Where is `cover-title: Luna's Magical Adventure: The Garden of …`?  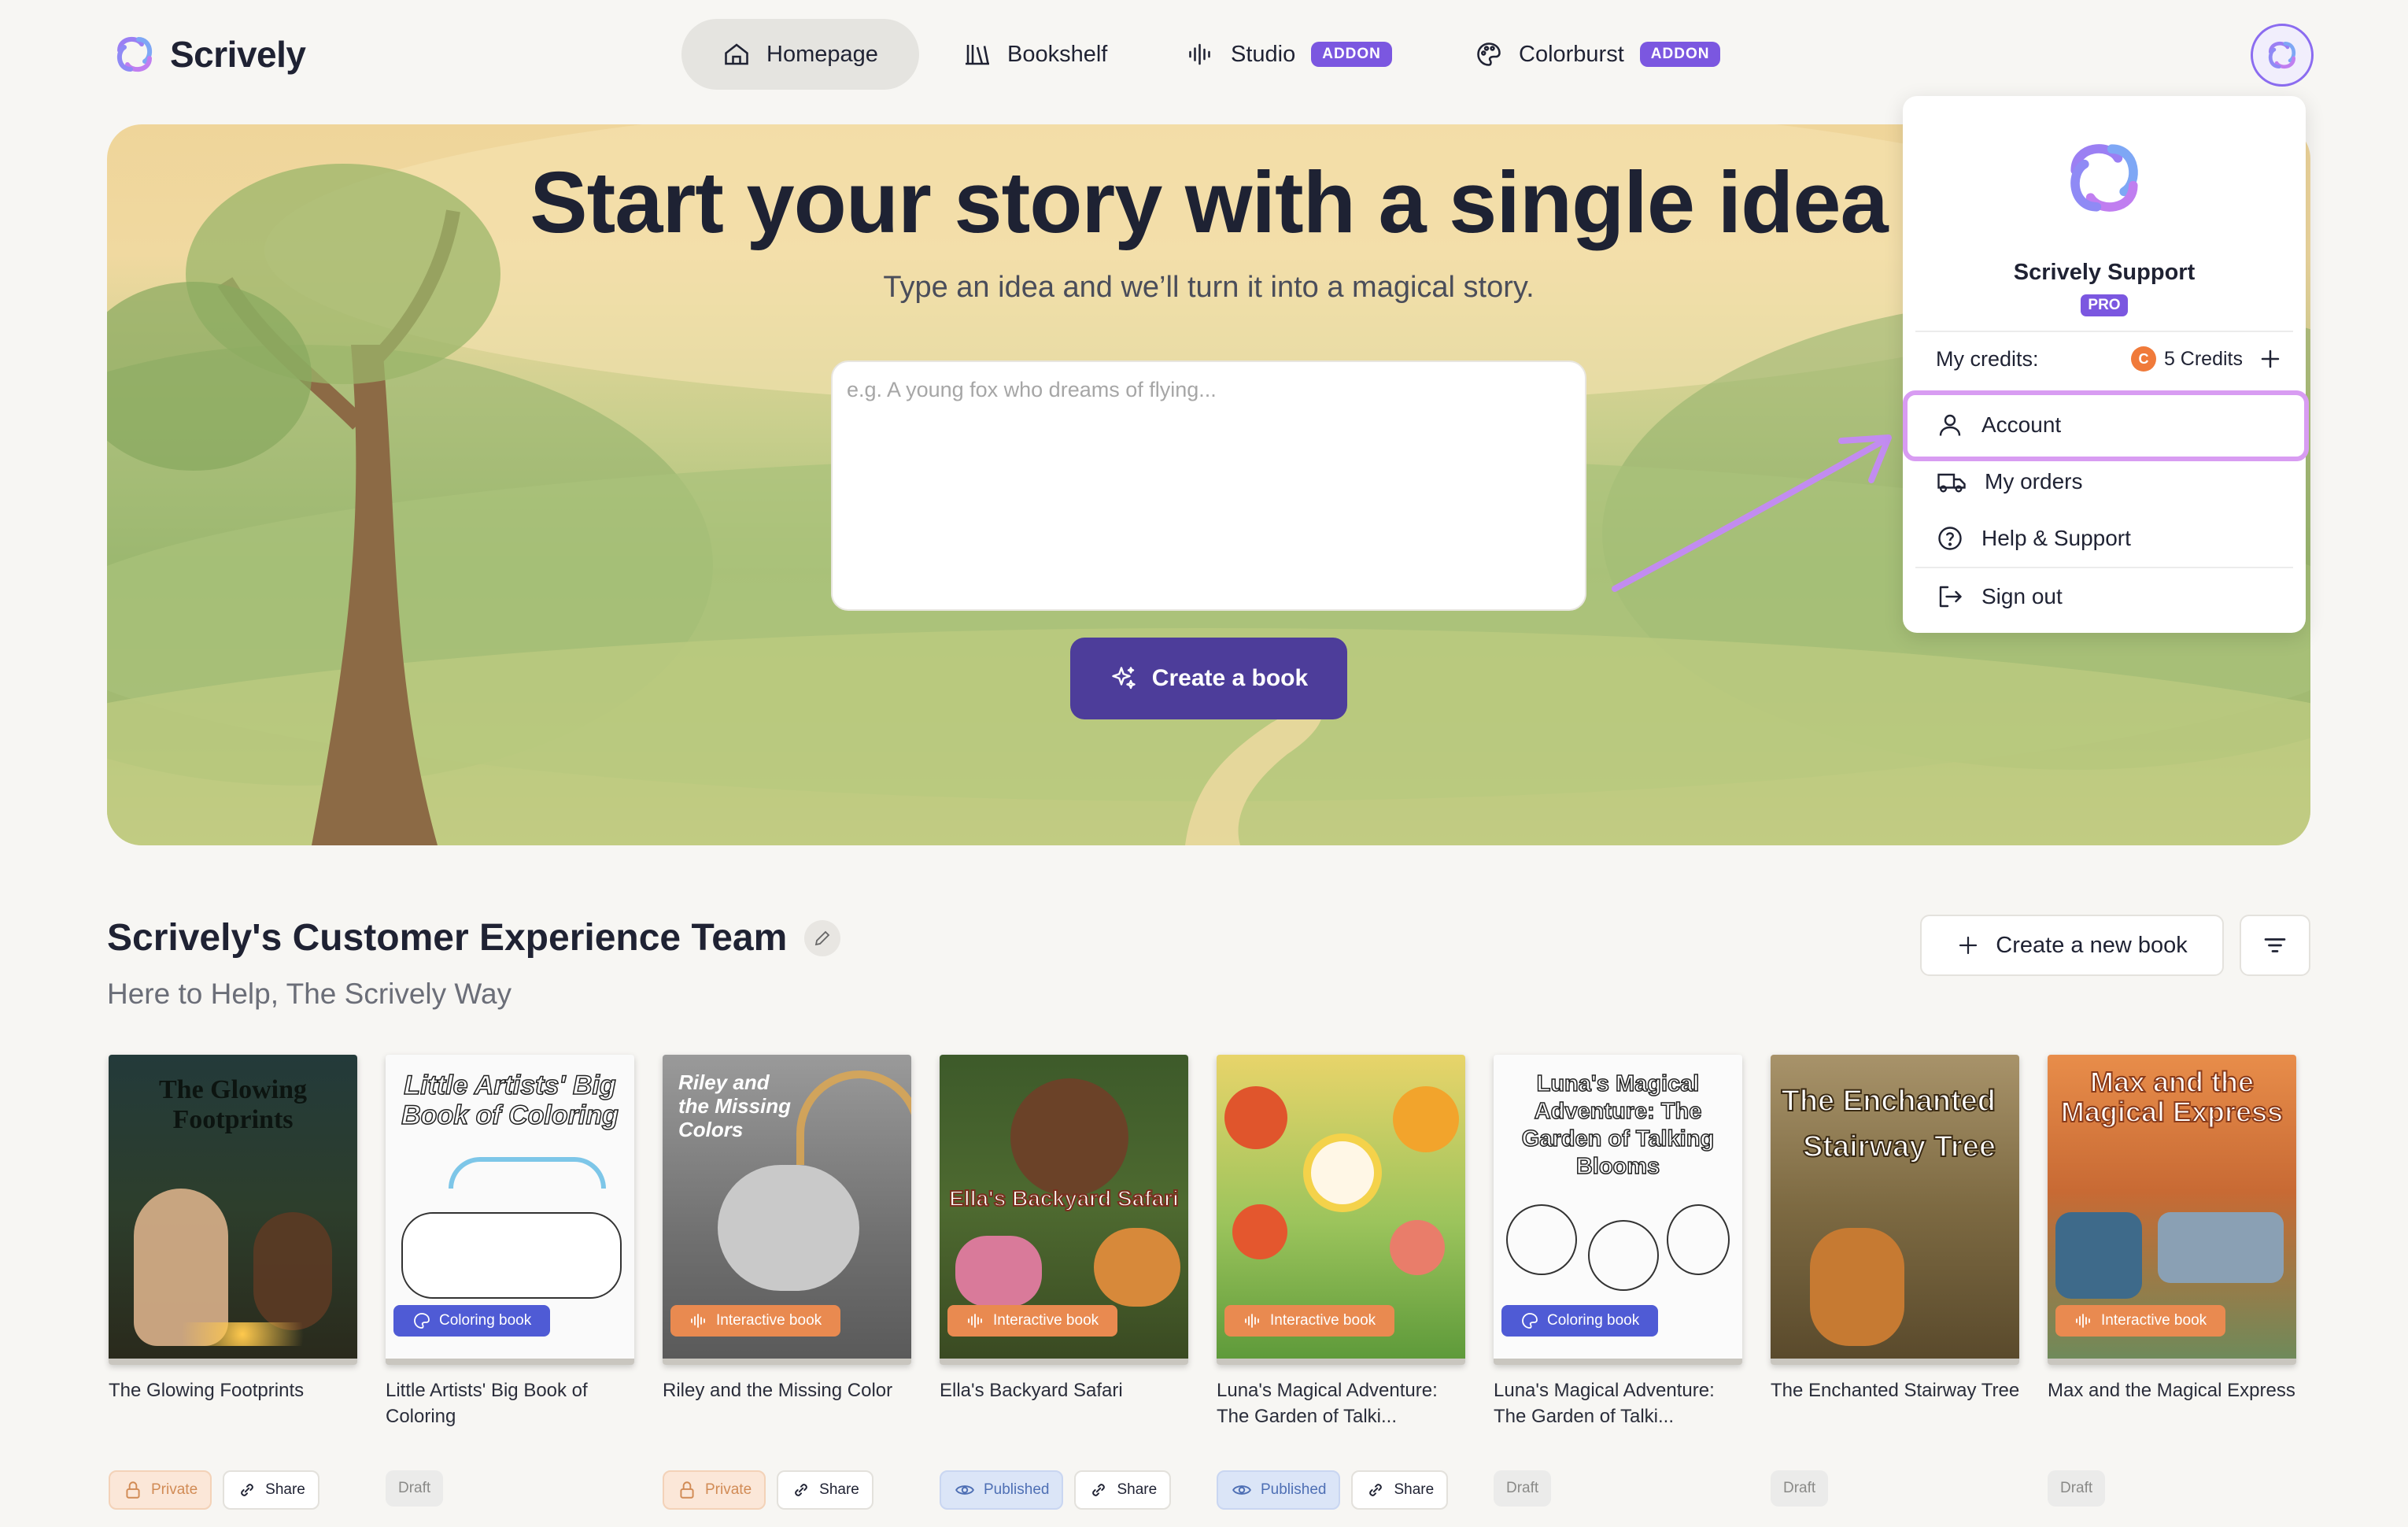
cover-title: Luna's Magical Adventure: The Garden of … is located at coordinates (1618, 1125).